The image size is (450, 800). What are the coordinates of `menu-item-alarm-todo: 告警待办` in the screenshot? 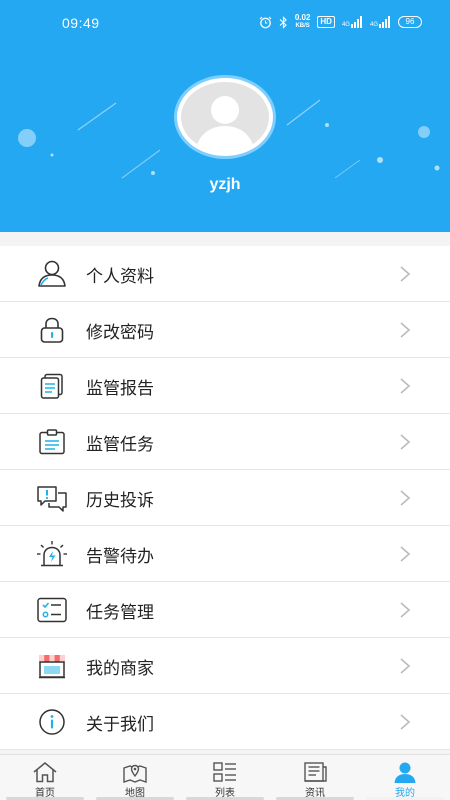 It's located at (225, 554).